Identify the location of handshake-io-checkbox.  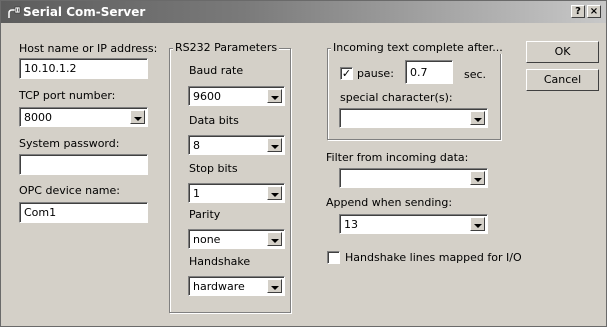
(333, 257).